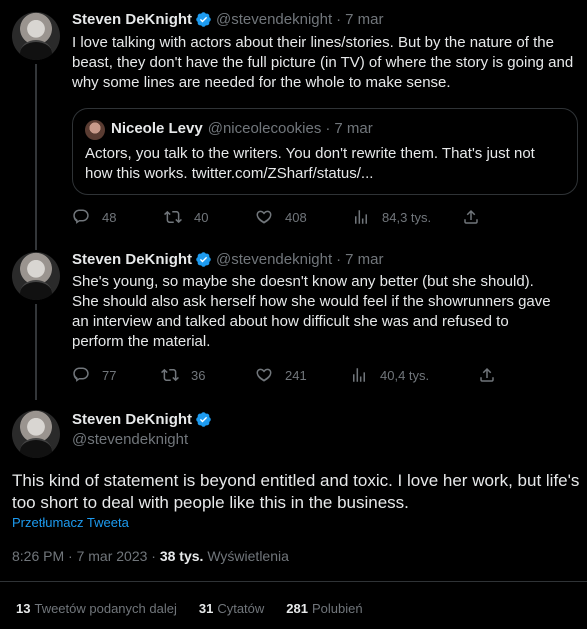  What do you see at coordinates (70, 522) in the screenshot?
I see `translate-tweet-link: Przetłumacz Tweeta` at bounding box center [70, 522].